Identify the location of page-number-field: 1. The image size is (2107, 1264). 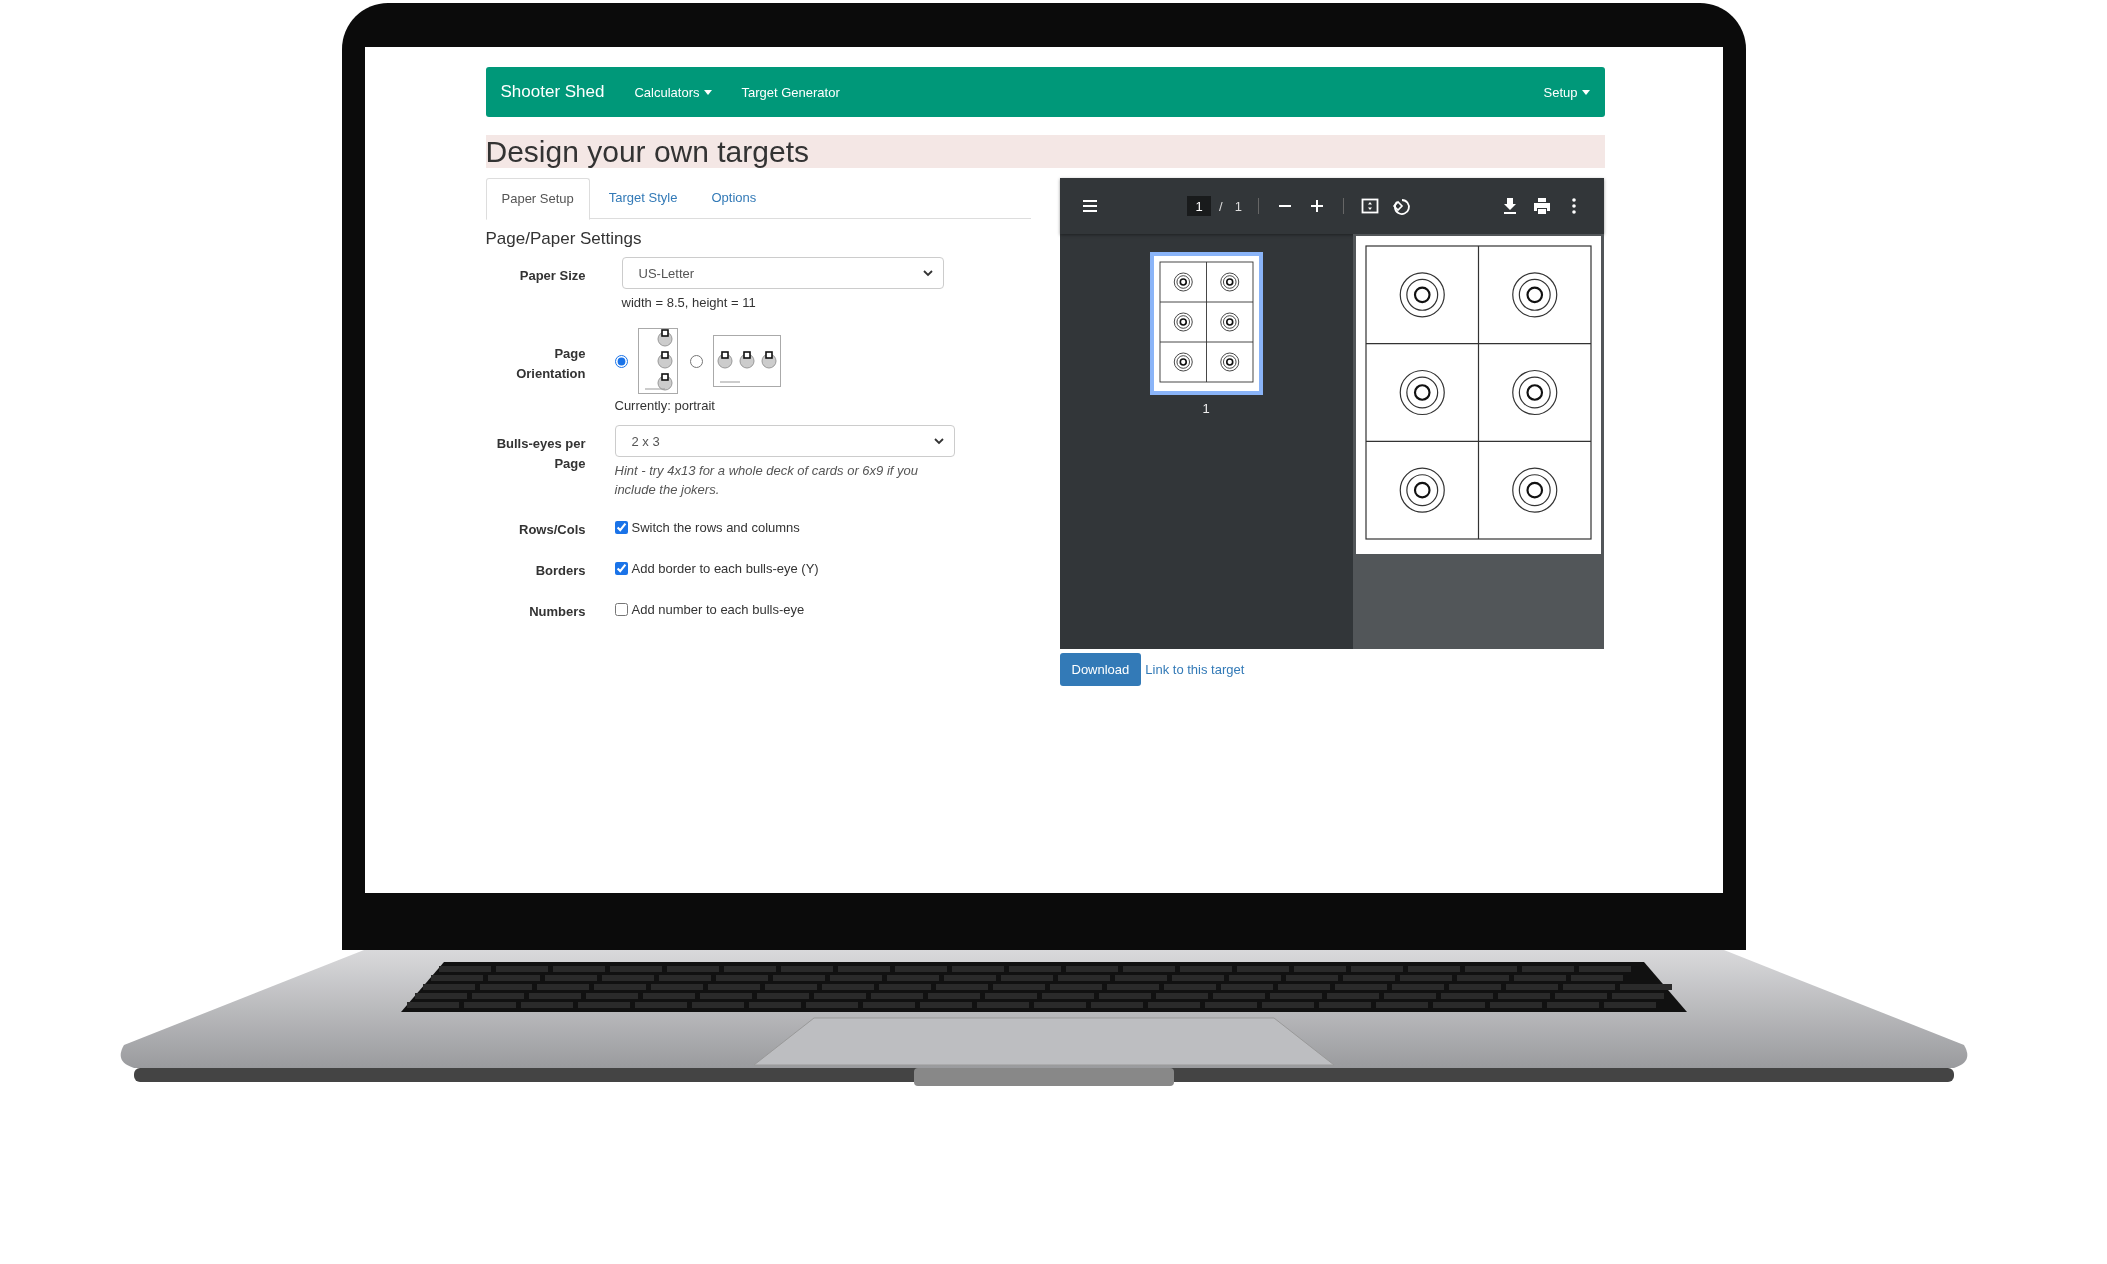
(1199, 206).